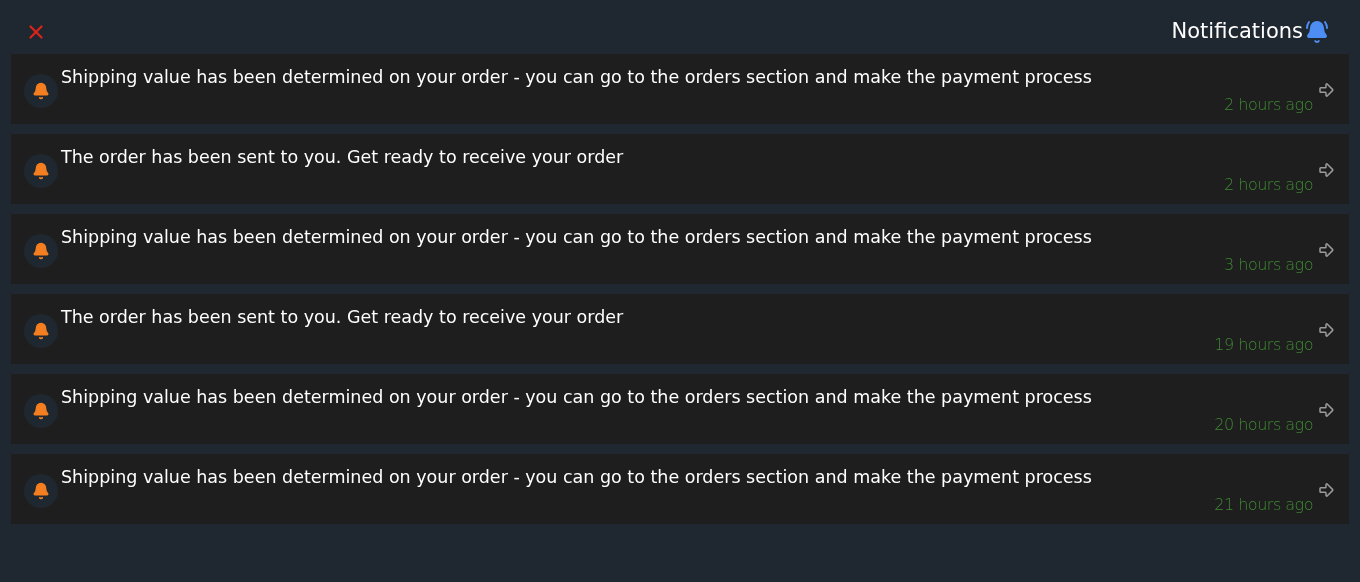  Describe the element at coordinates (1263, 505) in the screenshot. I see `notification-time: 21 hours ago` at that location.